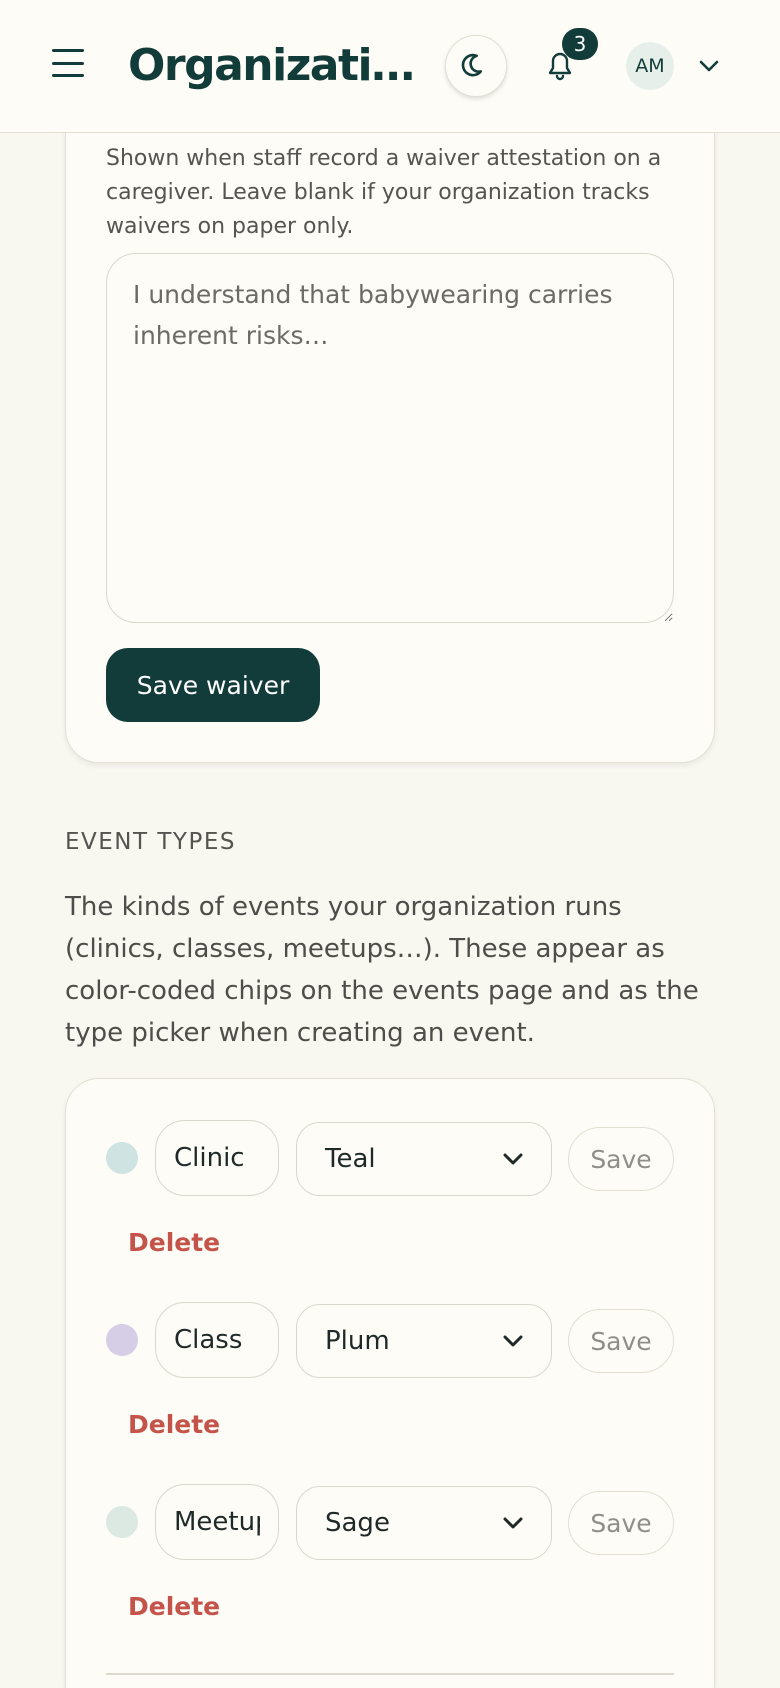  Describe the element at coordinates (424, 1159) in the screenshot. I see `event-type-color-select: Teal` at that location.